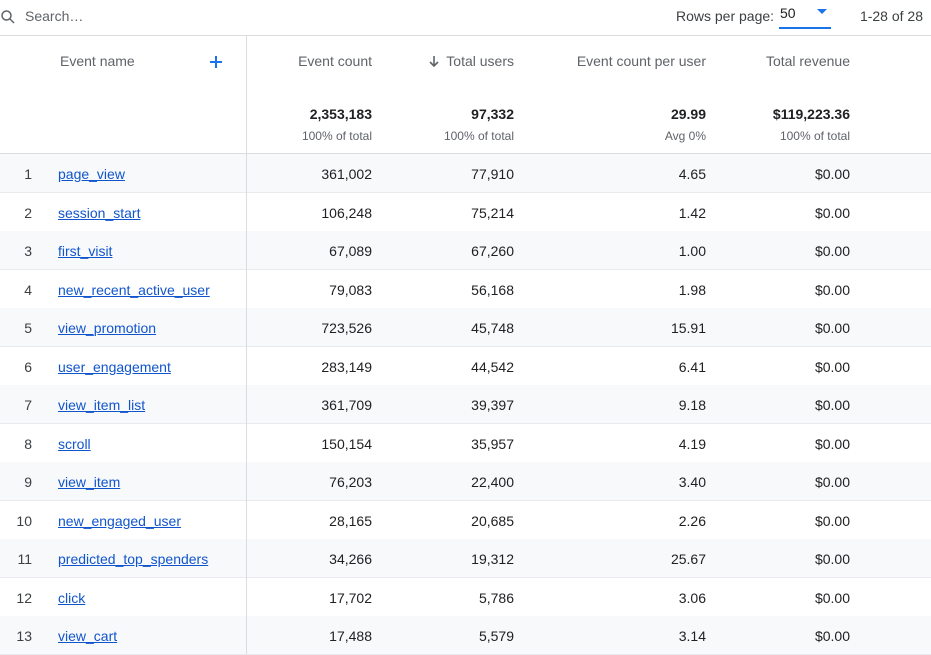 The width and height of the screenshot is (931, 655). What do you see at coordinates (465, 212) in the screenshot?
I see `table-row: 2 session_start 106,248 75,214 1.42 $0.00` at bounding box center [465, 212].